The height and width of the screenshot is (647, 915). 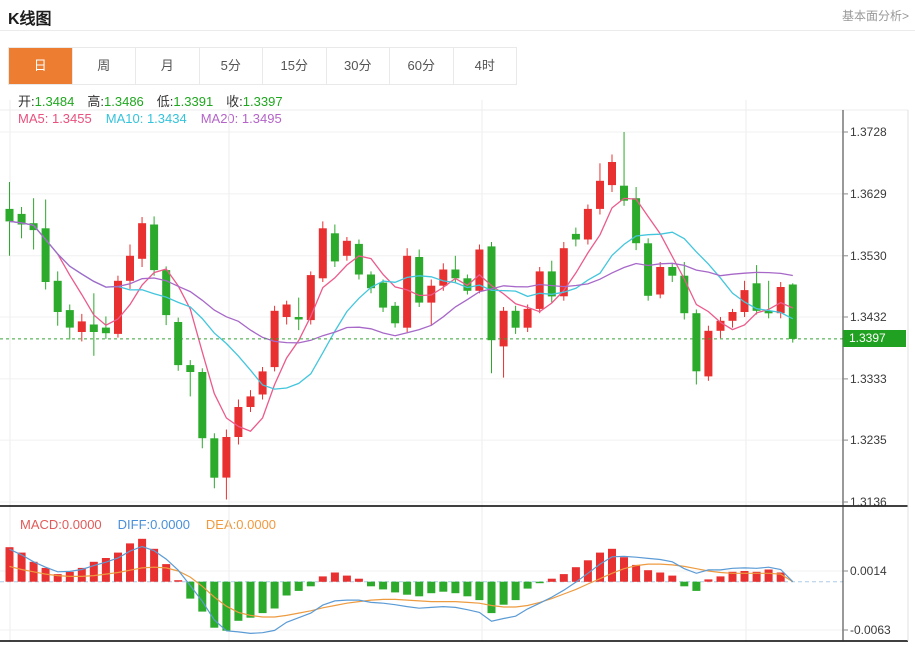 I want to click on price-axis-label: 1.3432, so click(x=868, y=317).